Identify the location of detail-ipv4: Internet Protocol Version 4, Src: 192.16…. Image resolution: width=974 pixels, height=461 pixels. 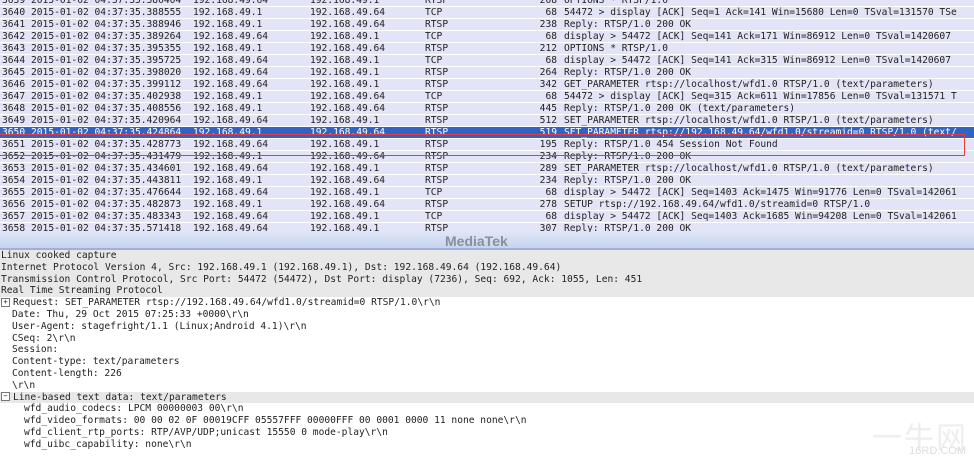
(487, 267).